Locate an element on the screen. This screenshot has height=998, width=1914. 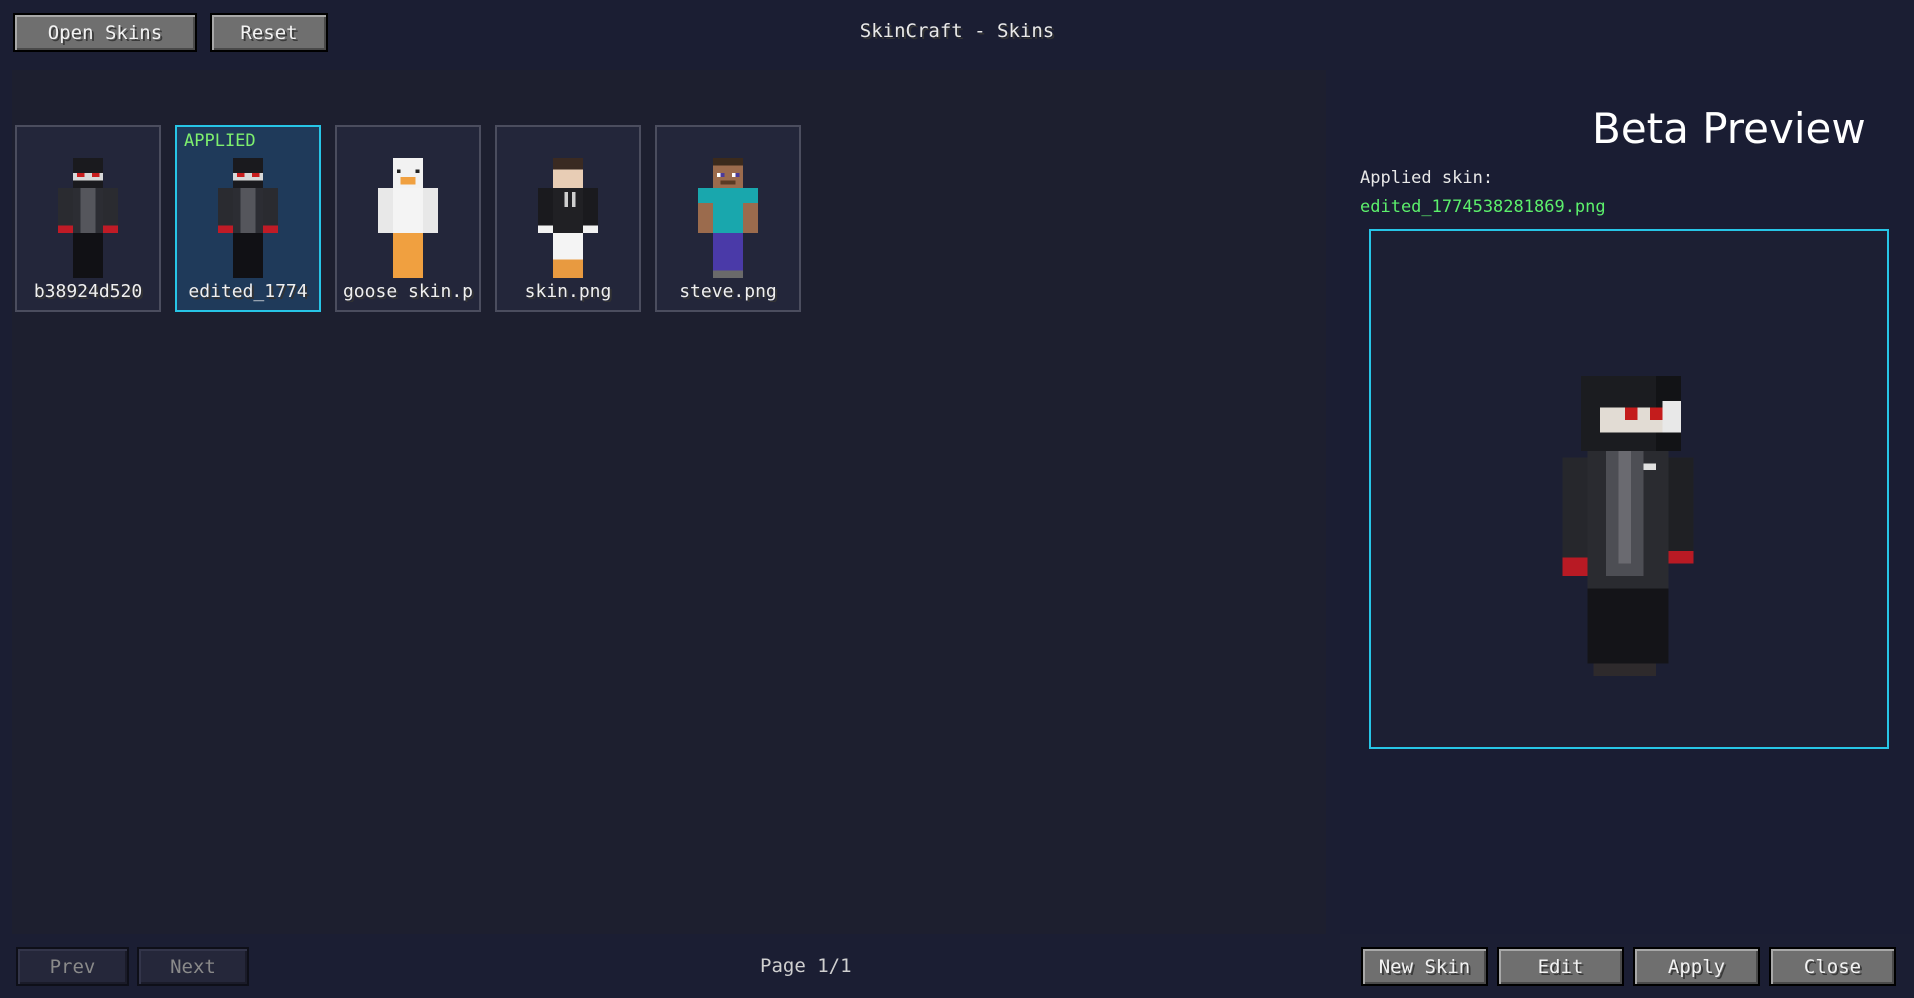
skin-tile-name: goose skin.p is located at coordinates (408, 291).